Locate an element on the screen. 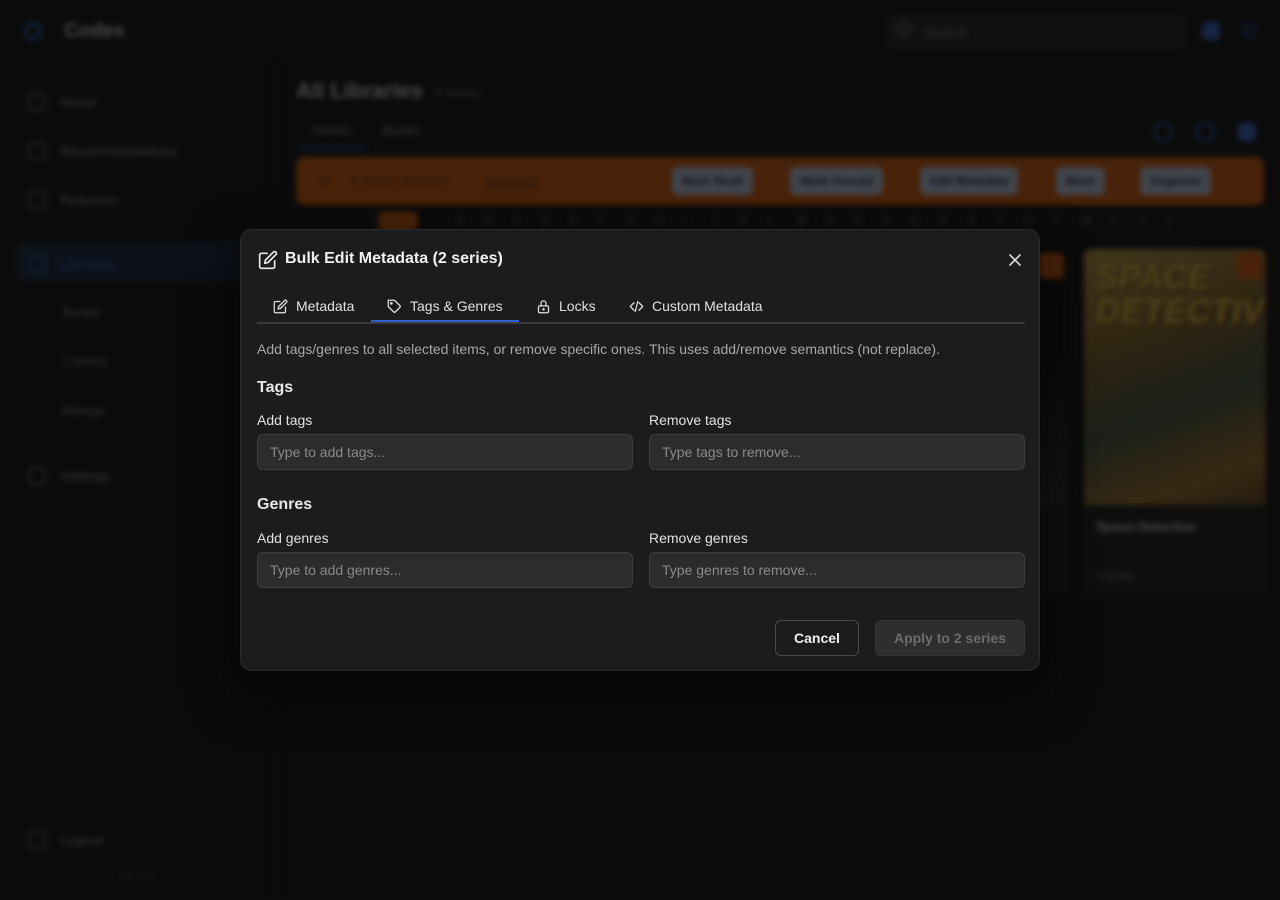 This screenshot has height=900, width=1280. tab-label: Locks is located at coordinates (577, 306).